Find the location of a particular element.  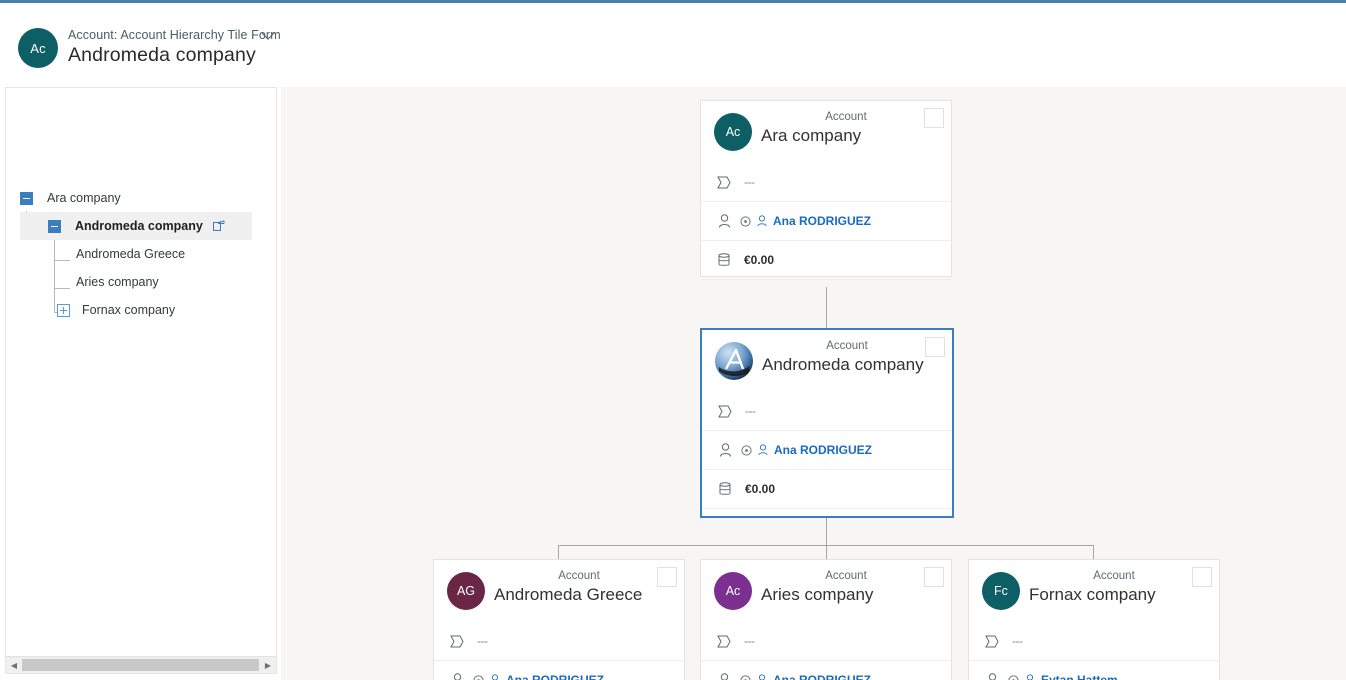

avatar: Fc is located at coordinates (1001, 591).